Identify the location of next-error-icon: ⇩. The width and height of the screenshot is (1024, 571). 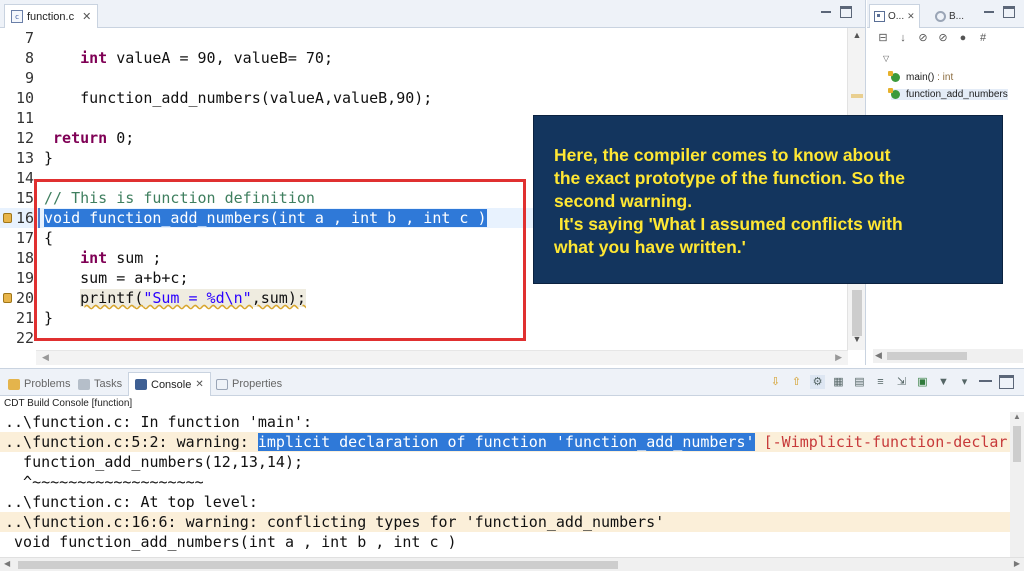
(775, 382).